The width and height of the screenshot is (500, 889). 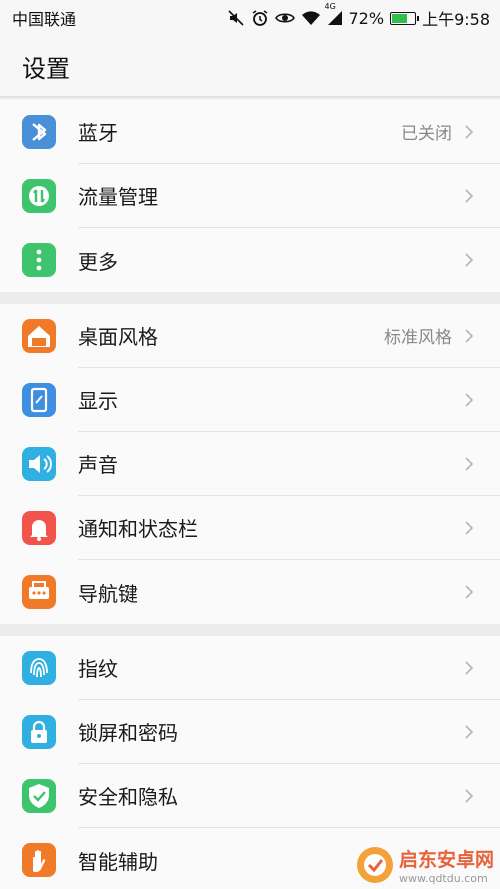 What do you see at coordinates (374, 865) in the screenshot?
I see `watermark-logo-icon` at bounding box center [374, 865].